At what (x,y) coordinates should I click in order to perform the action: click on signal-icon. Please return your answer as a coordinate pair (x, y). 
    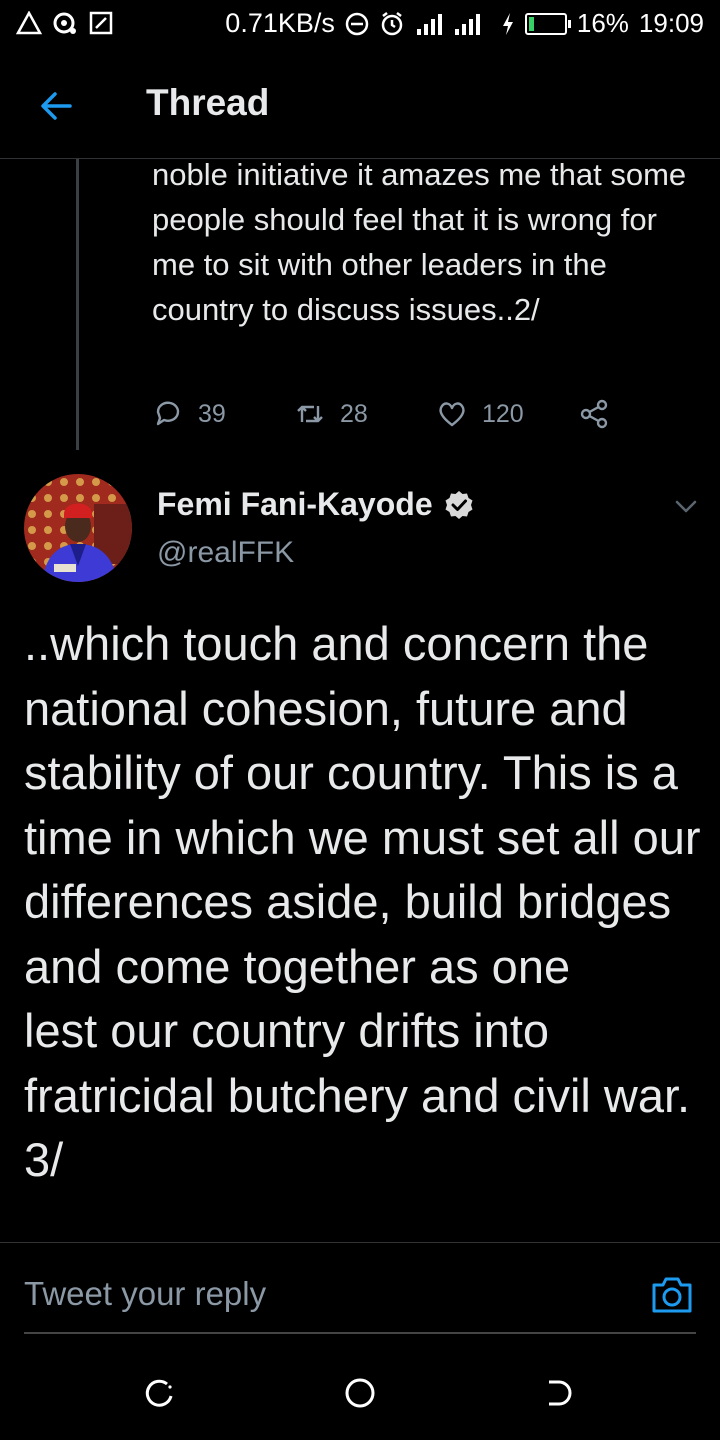
    Looking at the image, I should click on (448, 24).